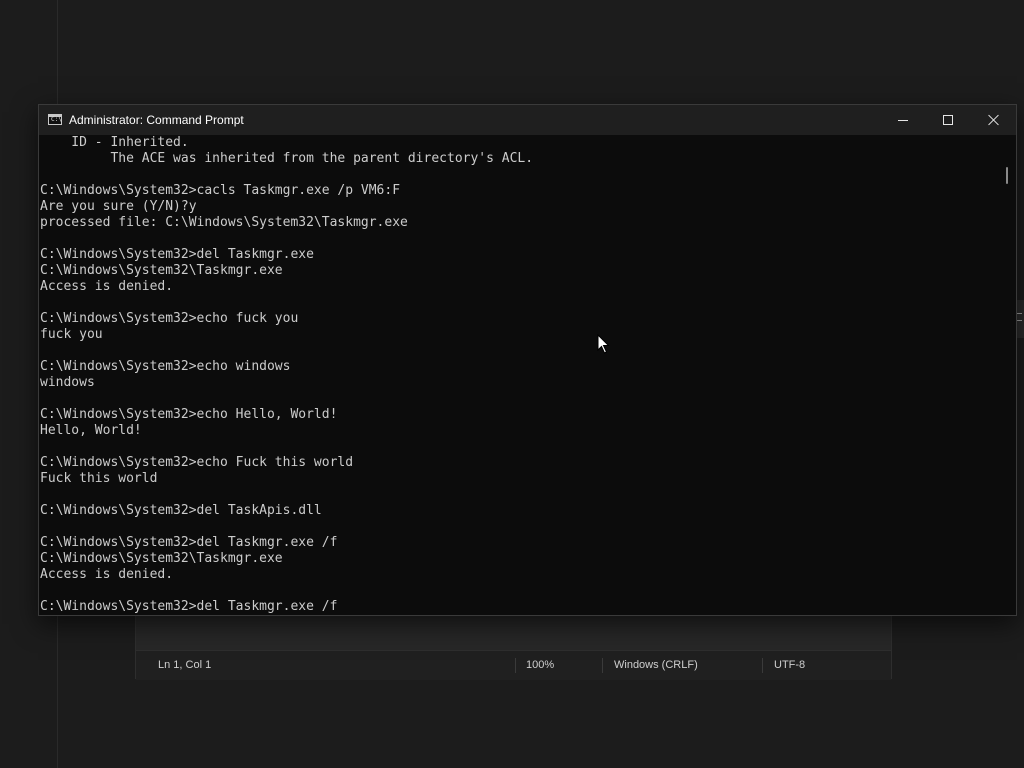  I want to click on scrollbar-thumb, so click(1007, 175).